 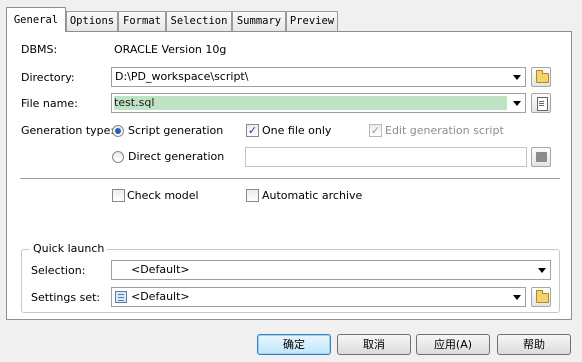 I want to click on ok-button: 确定, so click(x=294, y=344).